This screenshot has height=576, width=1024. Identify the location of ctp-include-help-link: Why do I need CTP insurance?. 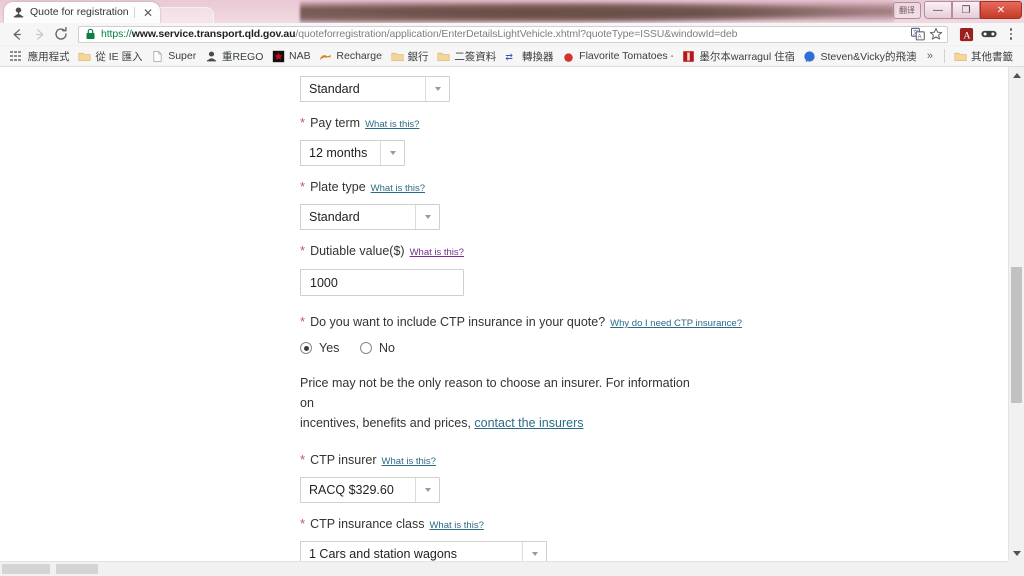
(676, 323).